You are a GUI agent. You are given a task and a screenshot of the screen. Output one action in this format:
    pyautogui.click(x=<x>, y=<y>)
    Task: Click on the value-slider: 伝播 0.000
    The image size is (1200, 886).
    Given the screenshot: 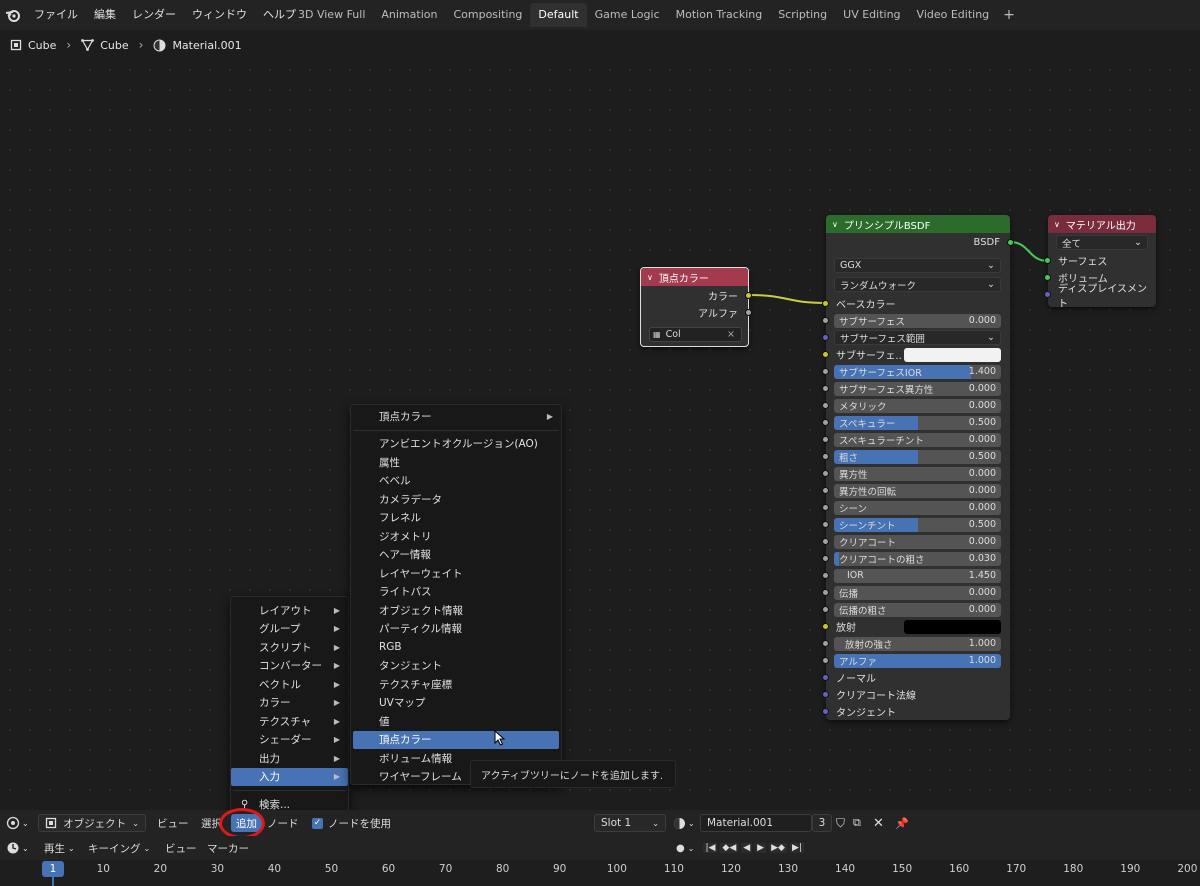 What is the action you would take?
    pyautogui.click(x=917, y=592)
    